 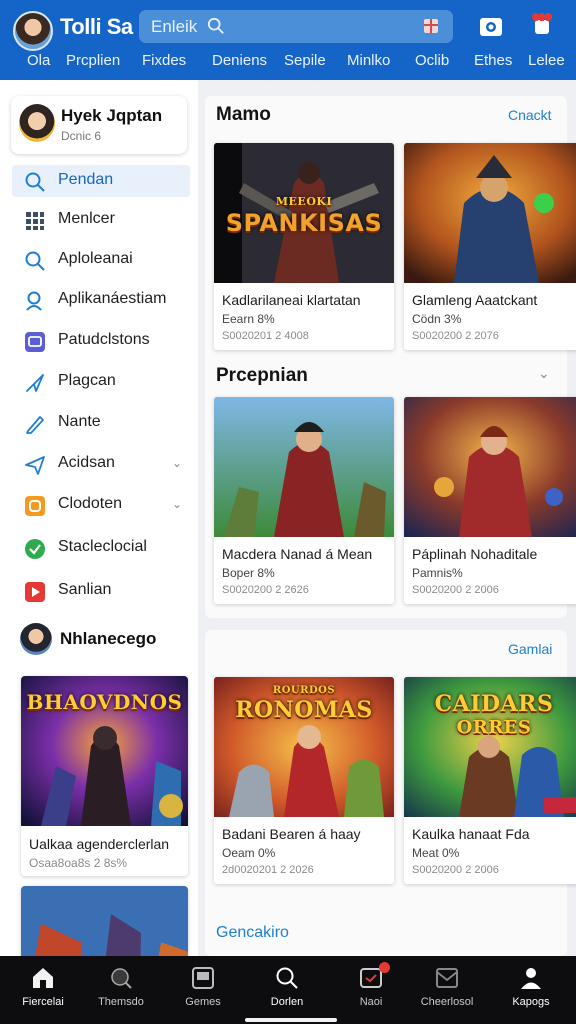 I want to click on game-meta: S0020200 2 2626, so click(x=265, y=590).